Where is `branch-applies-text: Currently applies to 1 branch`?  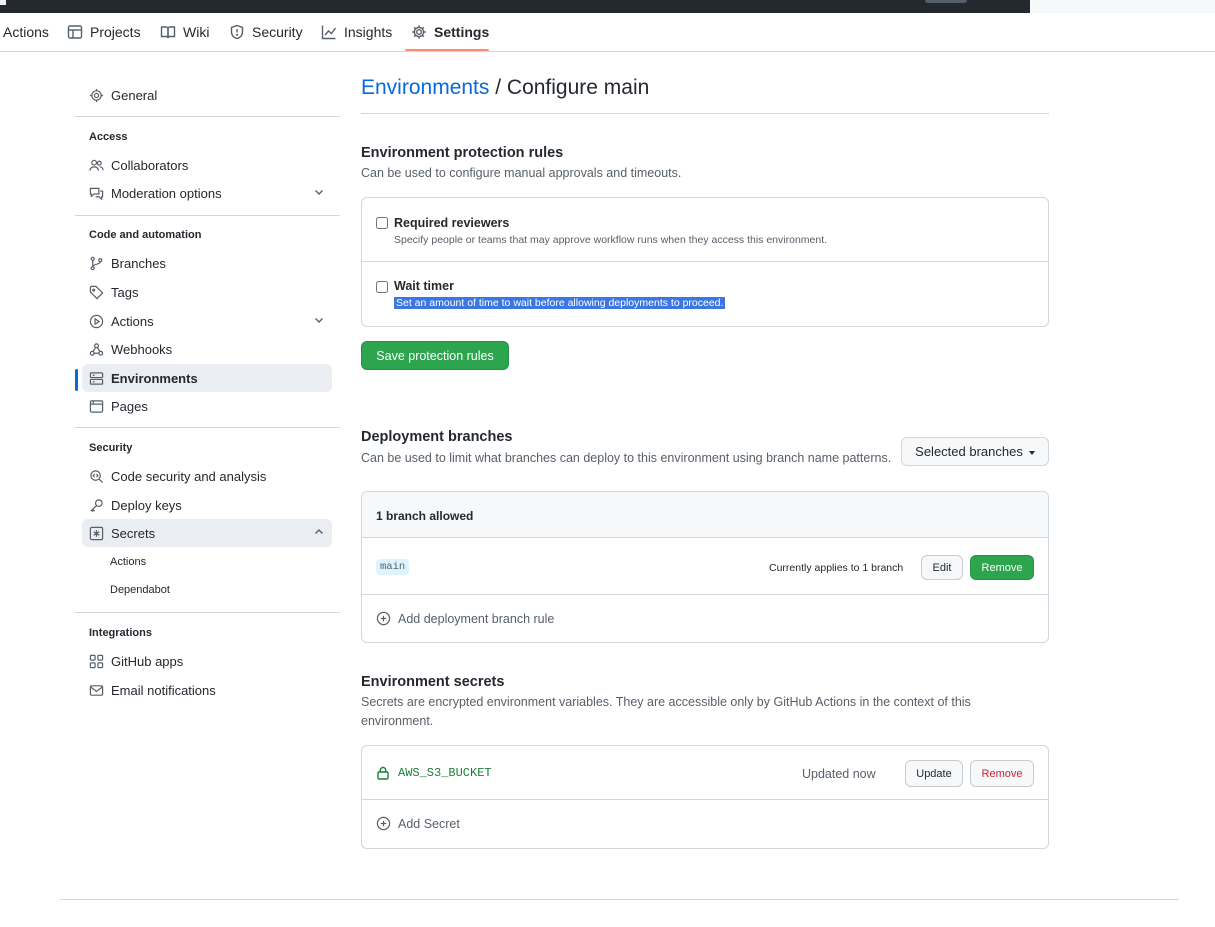 branch-applies-text: Currently applies to 1 branch is located at coordinates (836, 568).